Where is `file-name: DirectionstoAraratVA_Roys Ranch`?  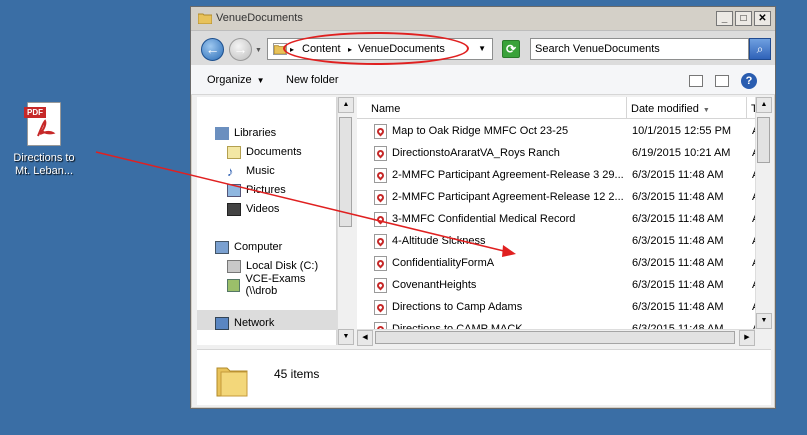 file-name: DirectionstoAraratVA_Roys Ranch is located at coordinates (476, 153).